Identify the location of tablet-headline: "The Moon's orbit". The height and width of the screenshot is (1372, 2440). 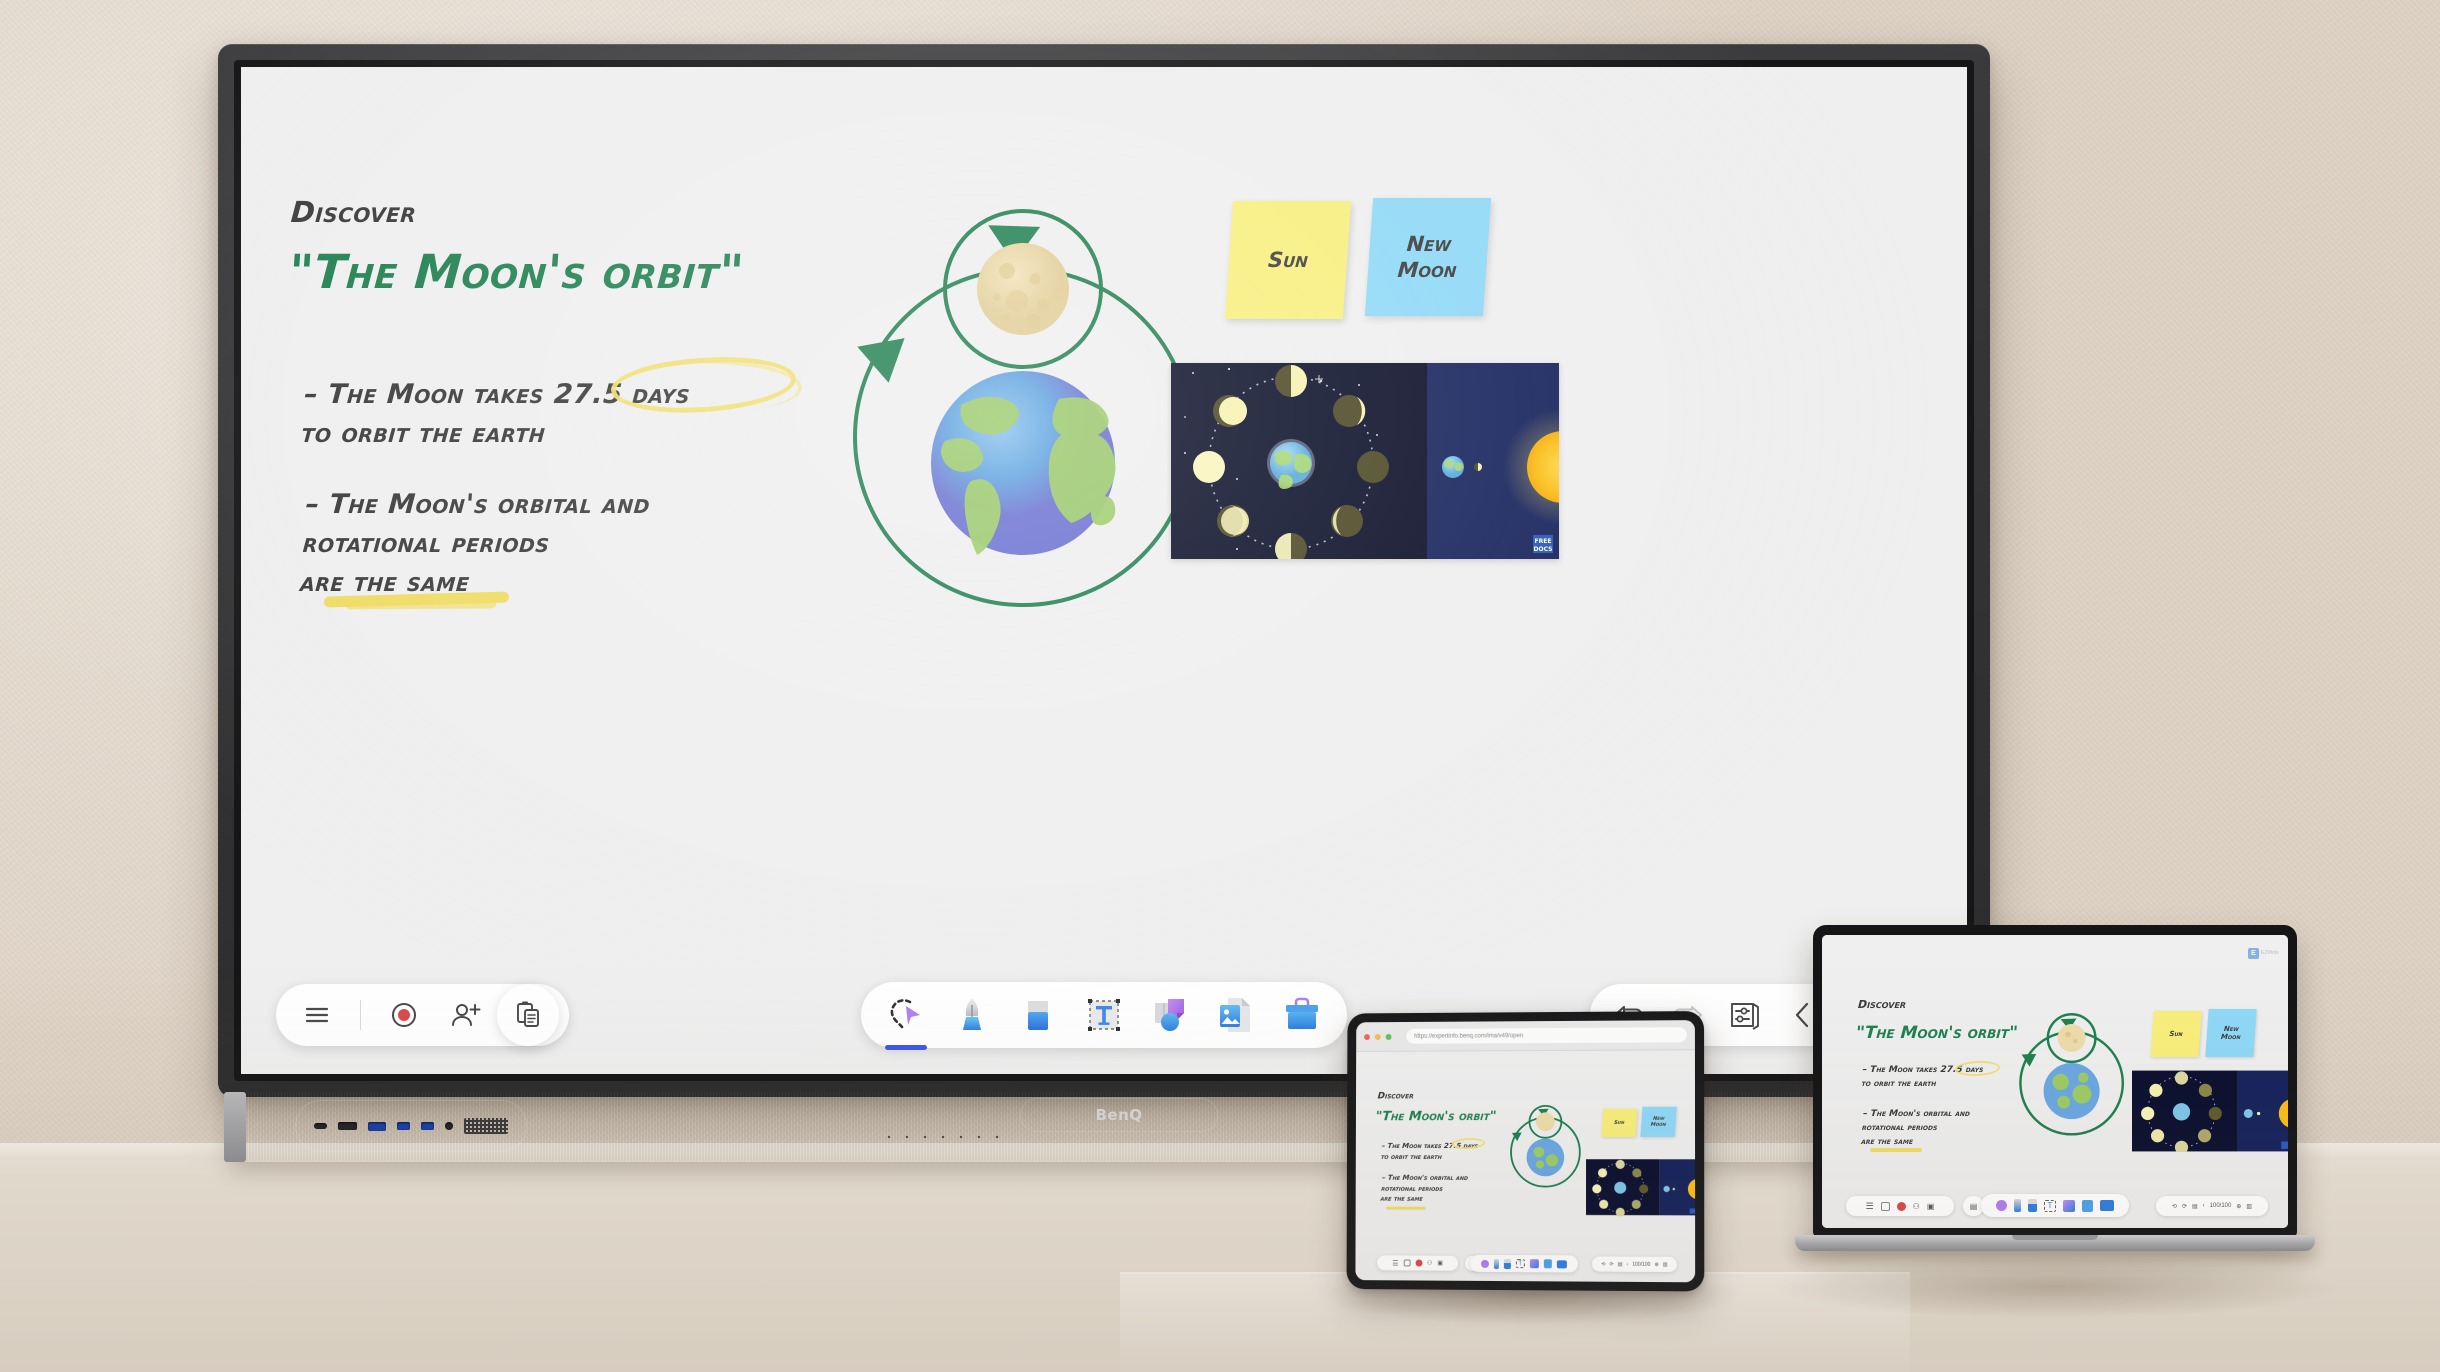
(1436, 1117).